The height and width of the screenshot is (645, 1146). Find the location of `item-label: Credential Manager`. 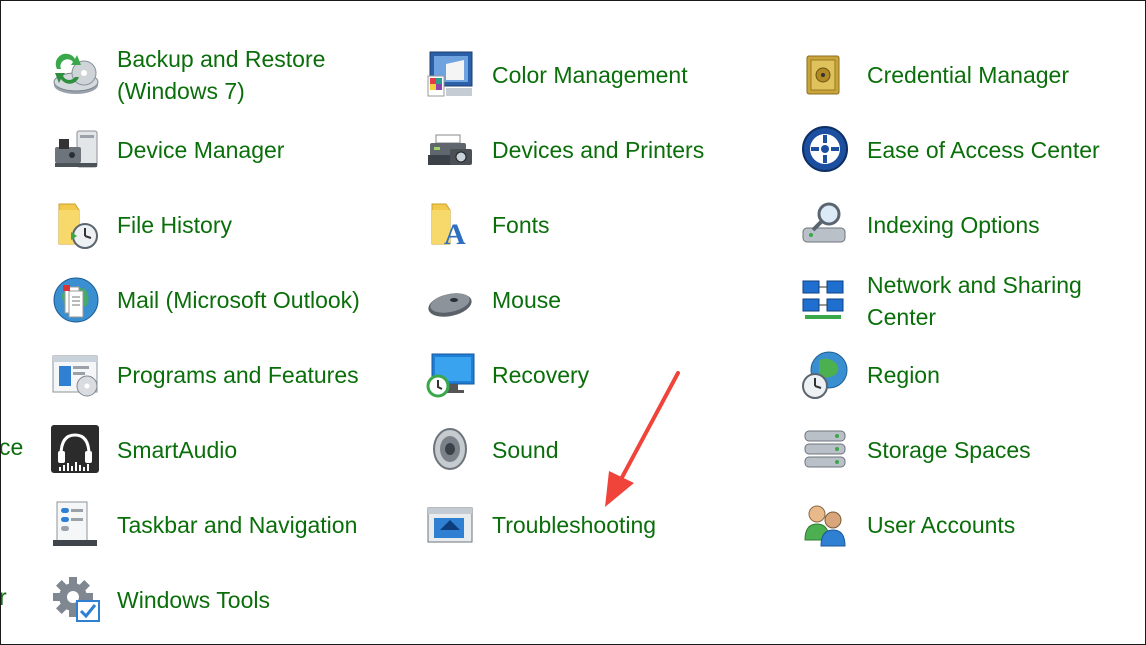

item-label: Credential Manager is located at coordinates (968, 75).